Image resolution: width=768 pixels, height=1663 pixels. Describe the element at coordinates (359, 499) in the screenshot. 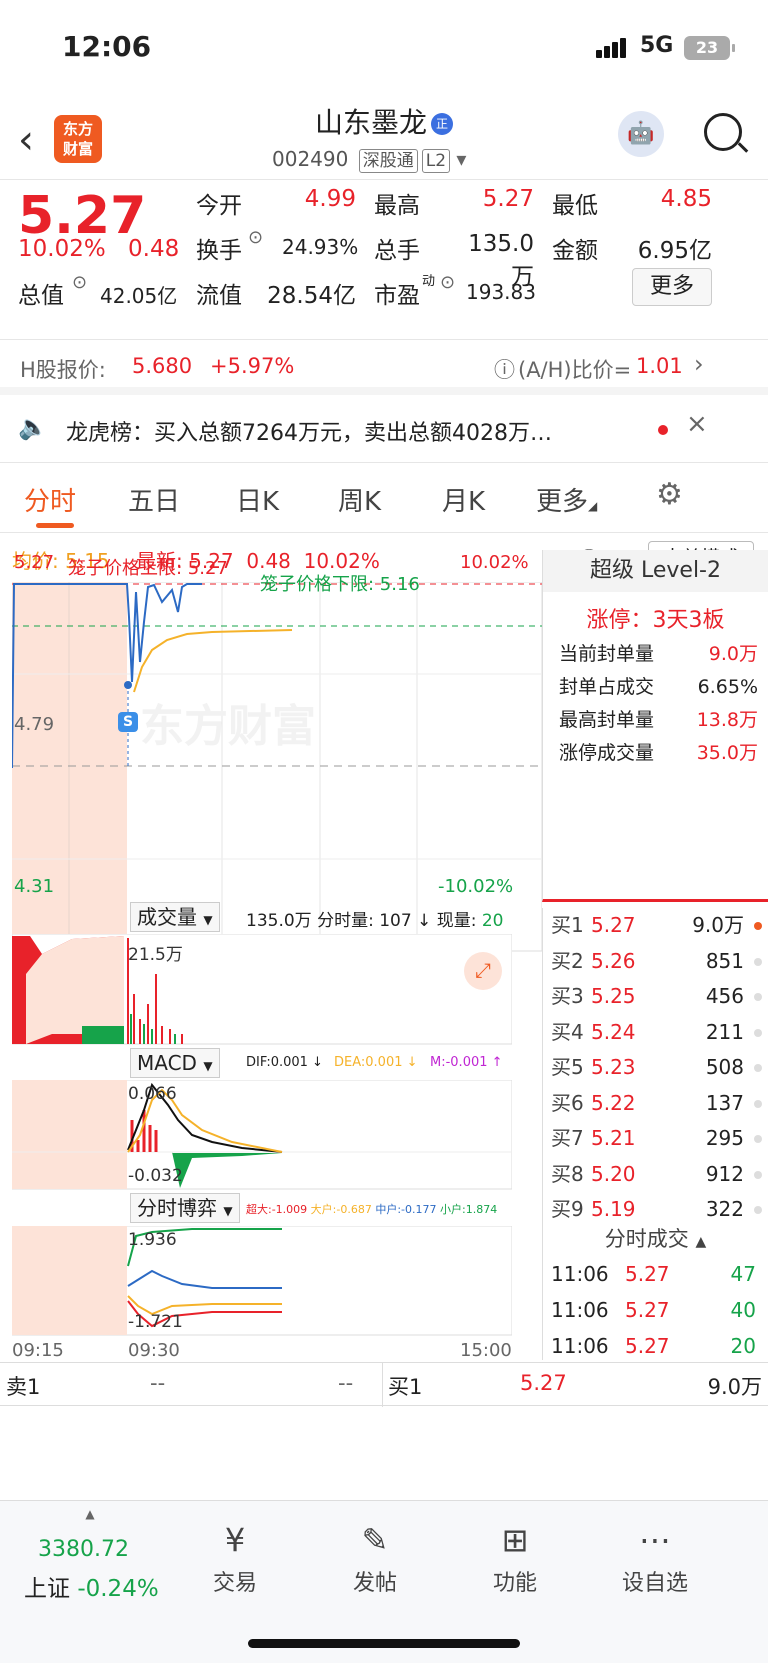

I see `tab-weekly-k: 周K` at that location.